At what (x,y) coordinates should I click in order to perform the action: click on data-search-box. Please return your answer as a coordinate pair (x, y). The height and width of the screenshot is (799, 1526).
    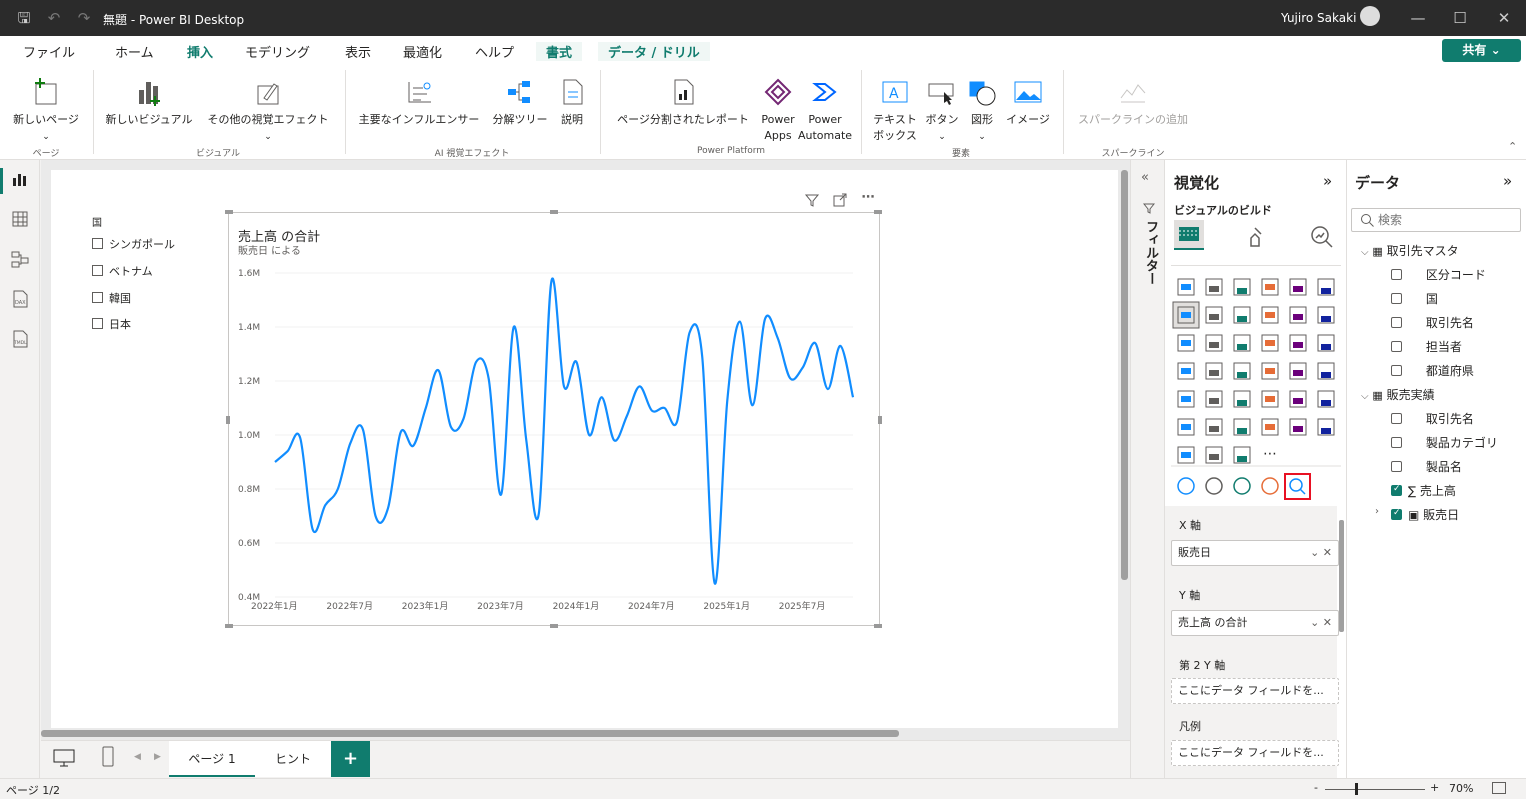
    Looking at the image, I should click on (1436, 220).